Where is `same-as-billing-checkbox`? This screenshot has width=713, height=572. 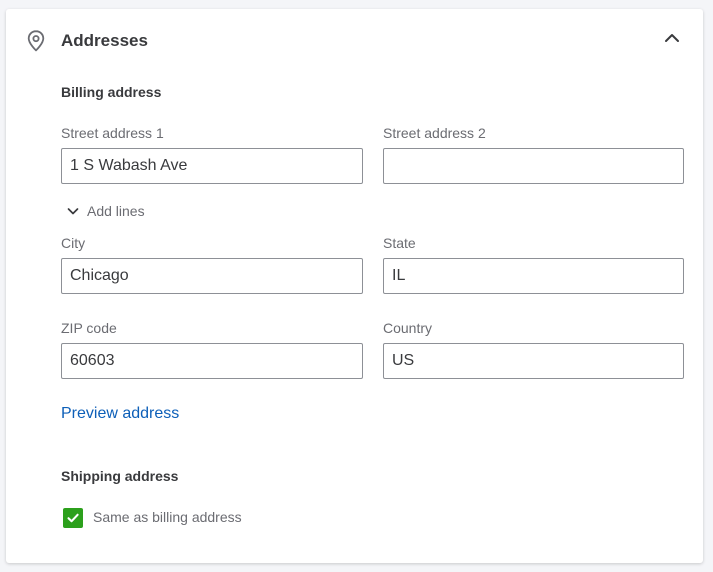 same-as-billing-checkbox is located at coordinates (73, 518).